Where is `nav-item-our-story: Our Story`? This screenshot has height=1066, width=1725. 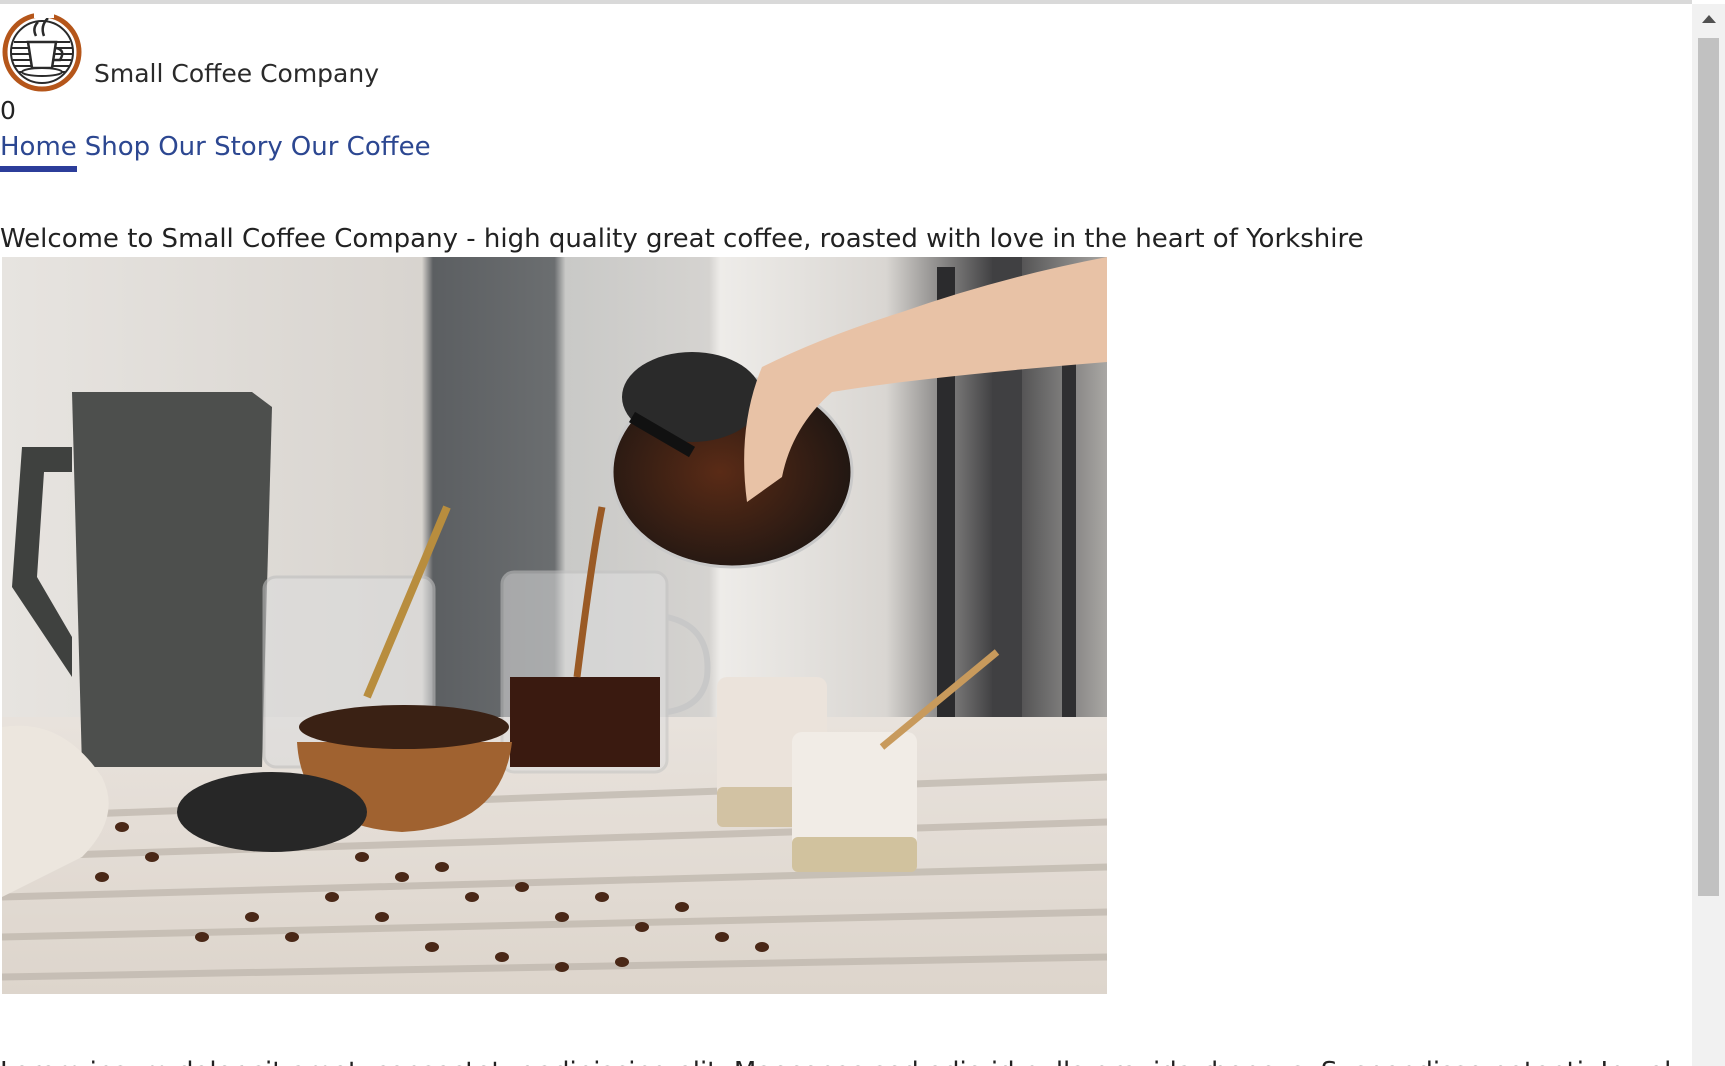 nav-item-our-story: Our Story is located at coordinates (220, 152).